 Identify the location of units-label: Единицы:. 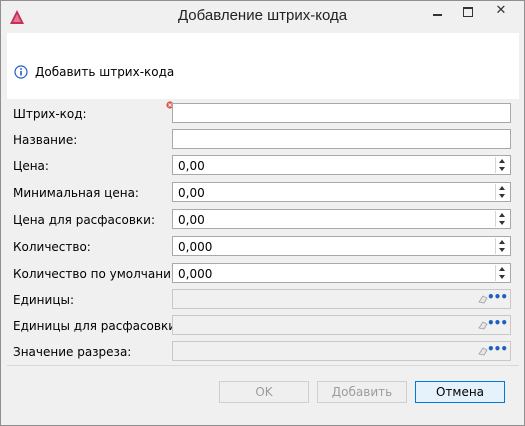
(44, 300).